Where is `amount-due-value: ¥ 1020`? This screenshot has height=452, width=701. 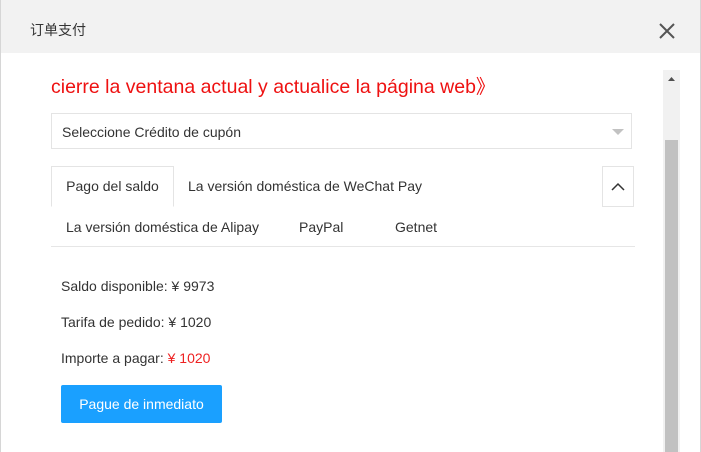 amount-due-value: ¥ 1020 is located at coordinates (189, 358).